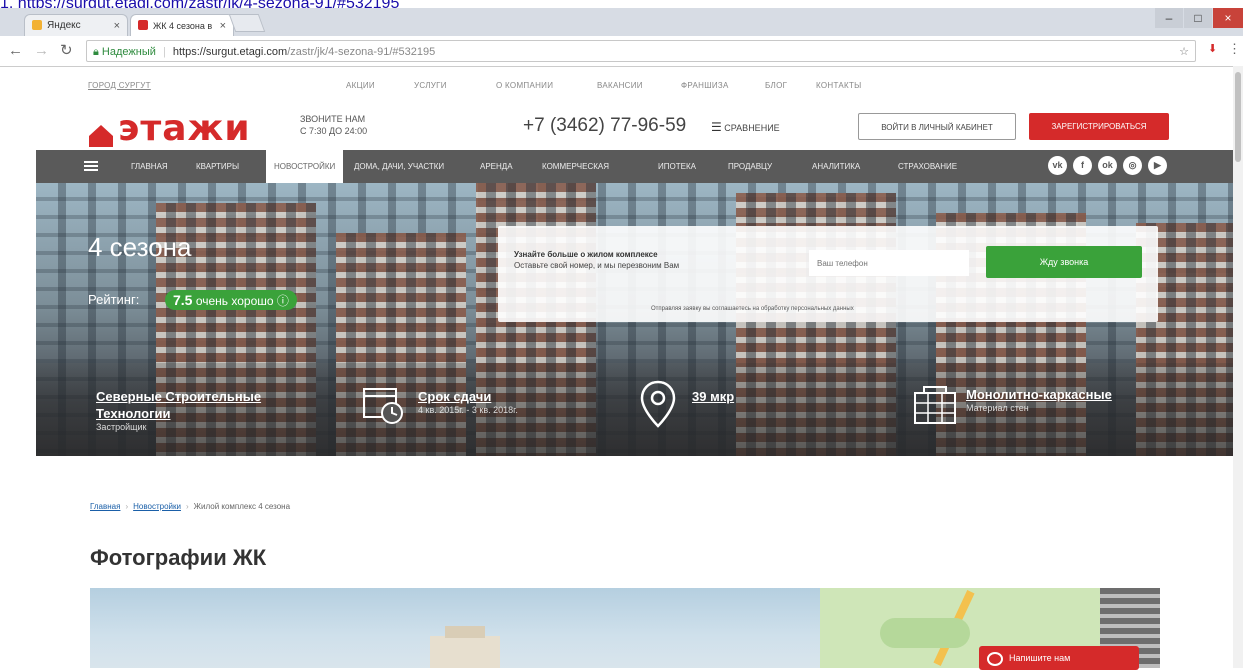  What do you see at coordinates (658, 404) in the screenshot?
I see `location-pin-icon` at bounding box center [658, 404].